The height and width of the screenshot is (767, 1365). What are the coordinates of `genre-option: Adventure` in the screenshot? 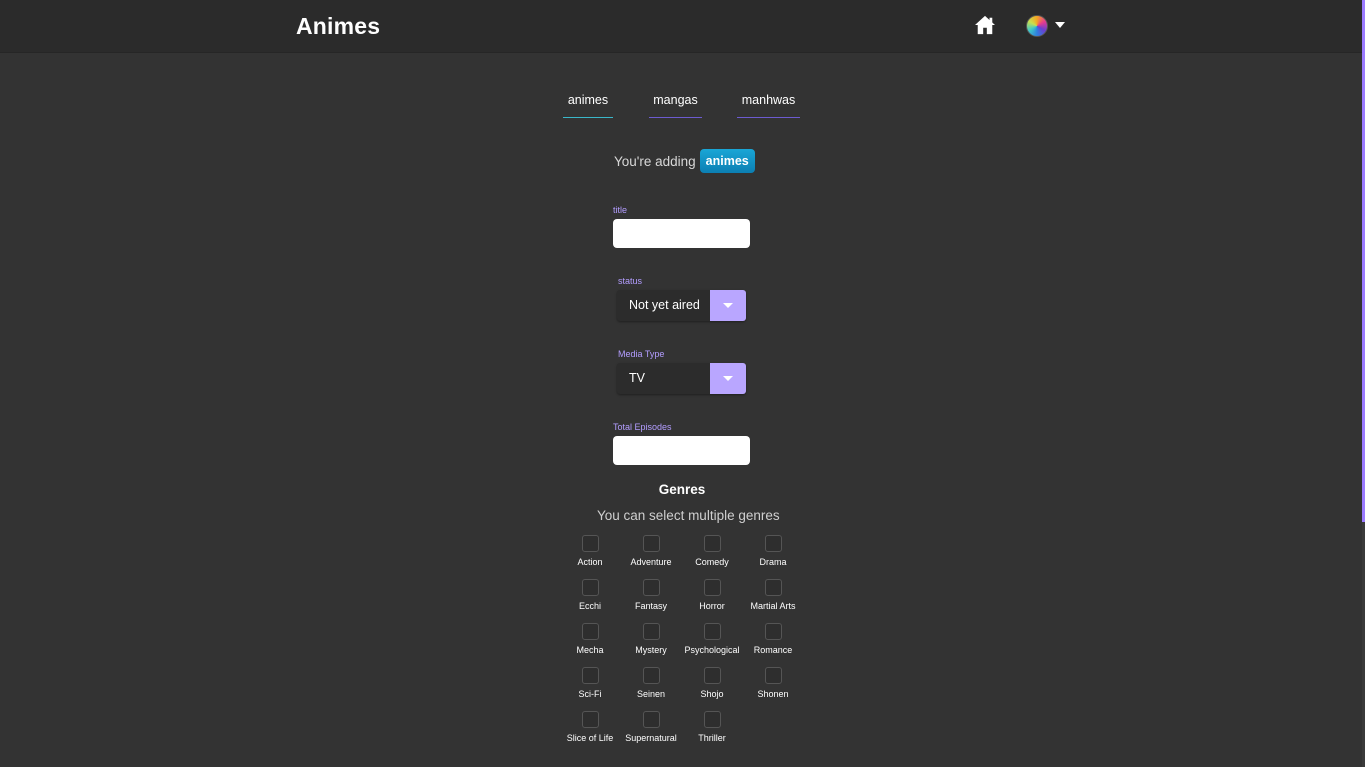 It's located at (651, 555).